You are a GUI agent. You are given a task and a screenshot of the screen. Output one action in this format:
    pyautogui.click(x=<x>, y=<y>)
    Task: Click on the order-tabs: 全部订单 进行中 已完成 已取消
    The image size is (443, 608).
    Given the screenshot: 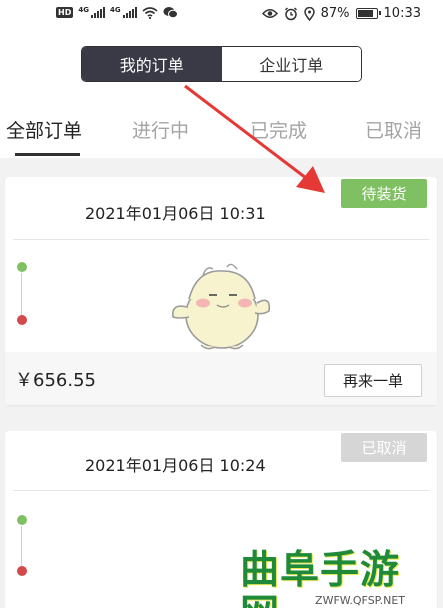 What is the action you would take?
    pyautogui.click(x=221, y=132)
    